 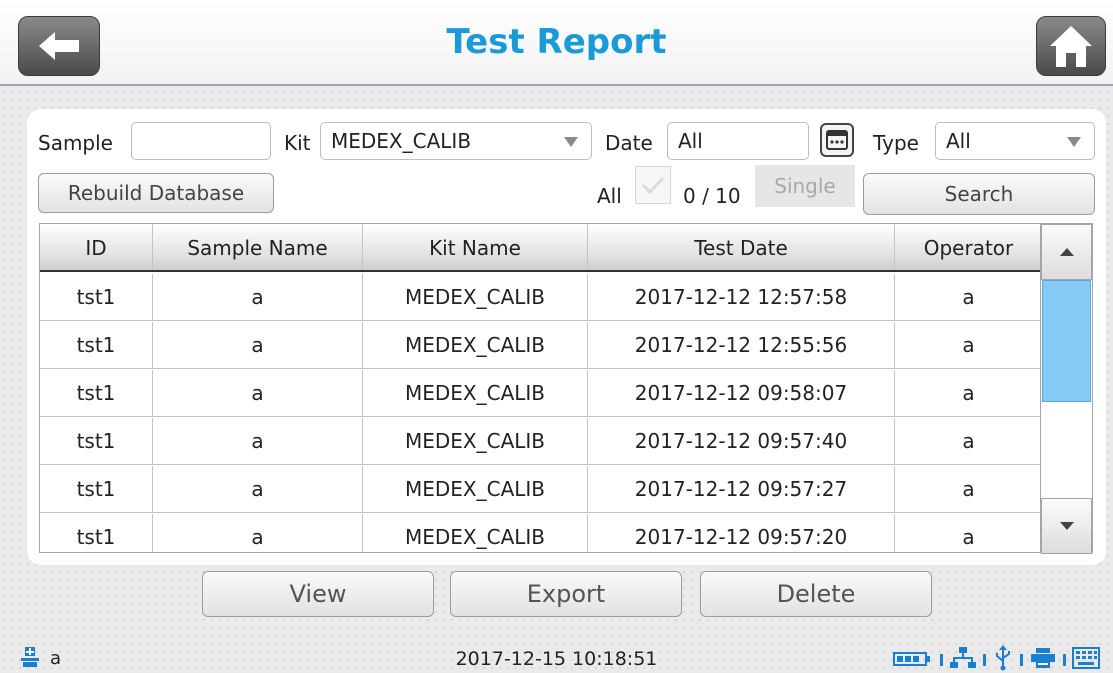 What do you see at coordinates (741, 345) in the screenshot?
I see `cell-test-date: 2017-12-12 12:55:56` at bounding box center [741, 345].